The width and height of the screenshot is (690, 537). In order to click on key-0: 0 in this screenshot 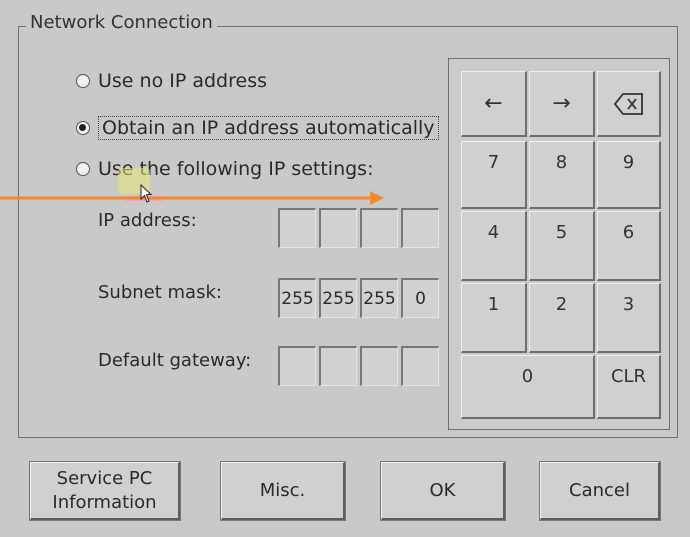, I will do `click(528, 387)`.